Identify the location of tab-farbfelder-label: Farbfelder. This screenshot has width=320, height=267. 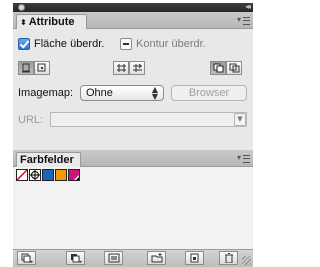
(47, 160).